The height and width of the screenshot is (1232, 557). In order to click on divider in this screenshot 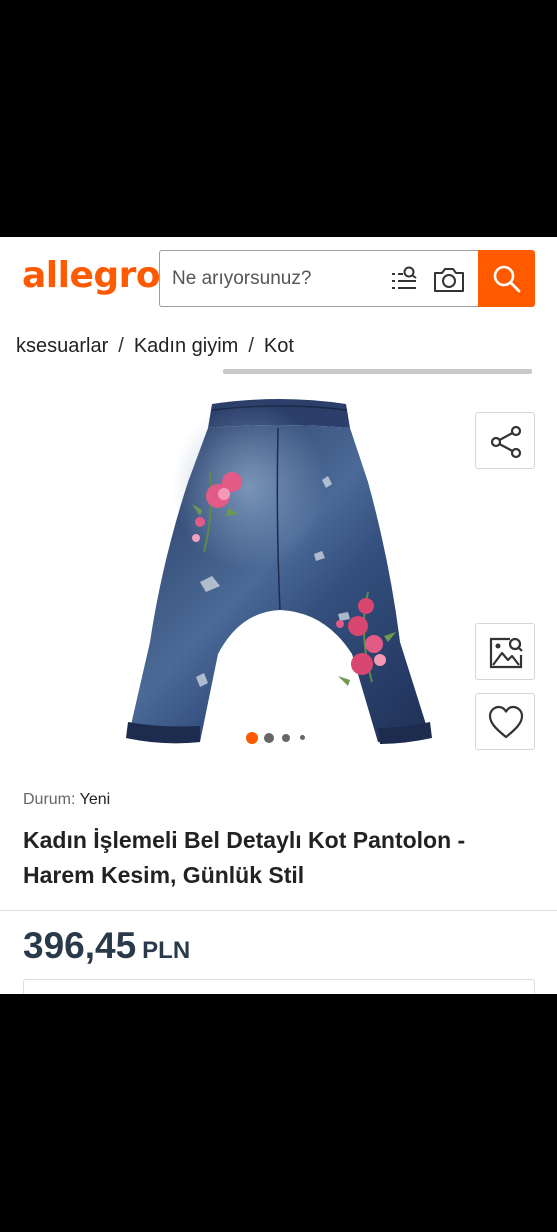, I will do `click(278, 910)`.